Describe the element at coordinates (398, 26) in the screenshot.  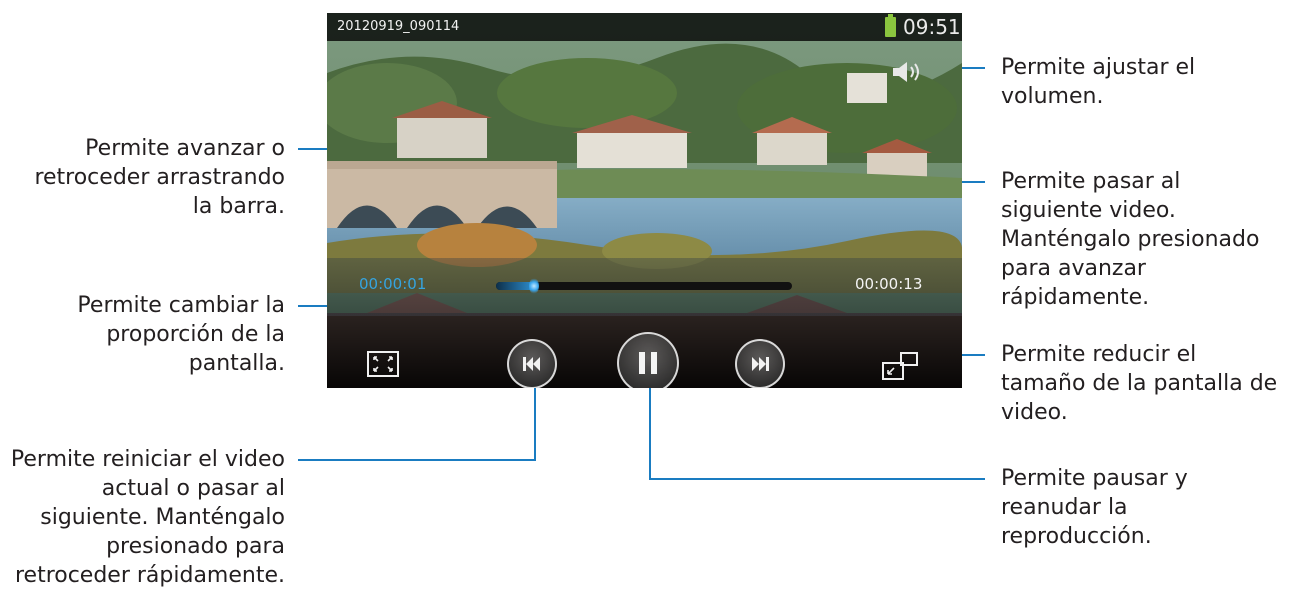
I see `video-filename: 20120919_090114` at that location.